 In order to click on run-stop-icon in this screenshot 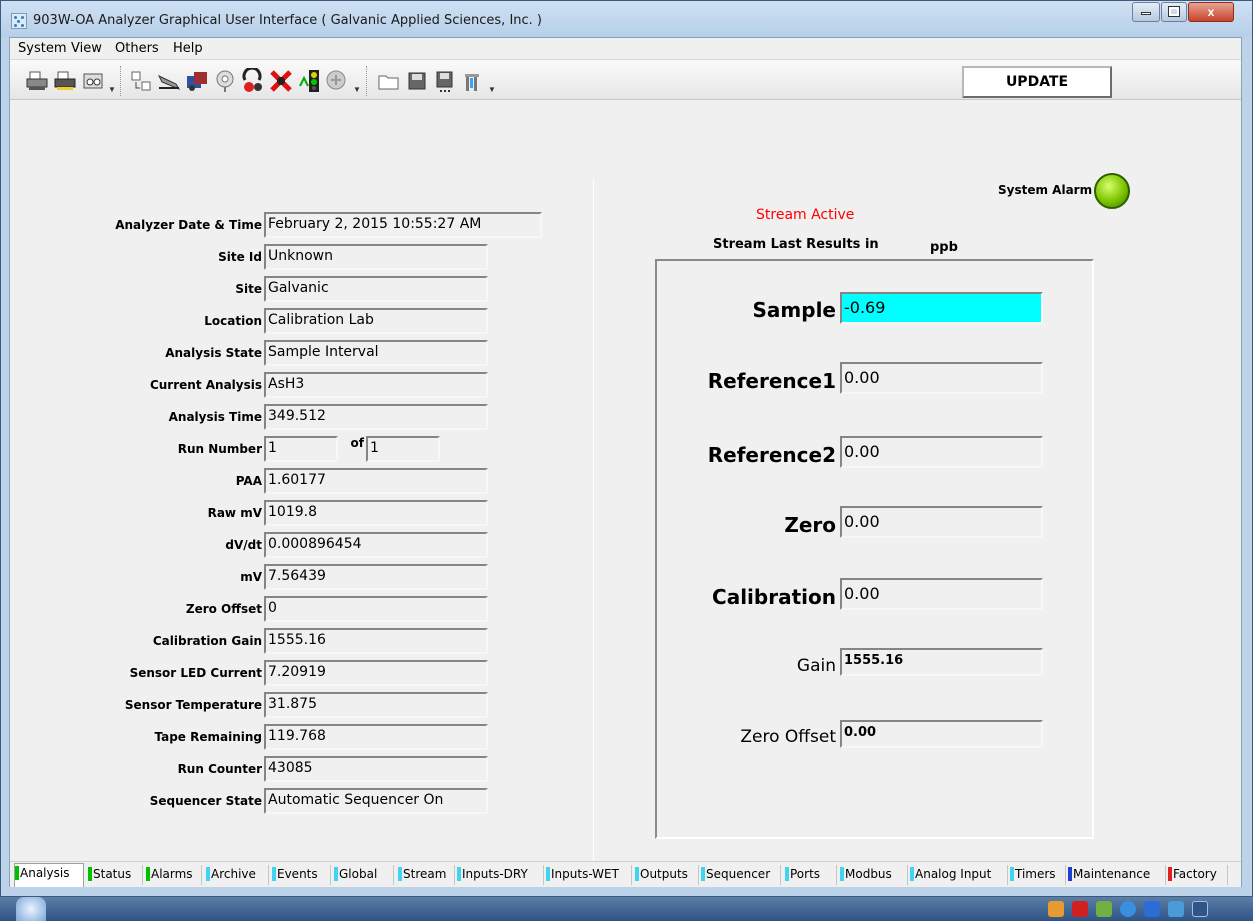, I will do `click(253, 80)`.